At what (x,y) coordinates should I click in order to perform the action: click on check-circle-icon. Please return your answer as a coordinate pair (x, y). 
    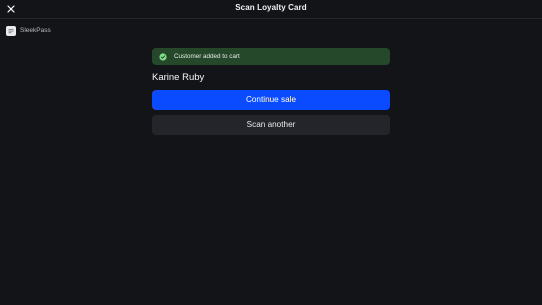
    Looking at the image, I should click on (163, 56).